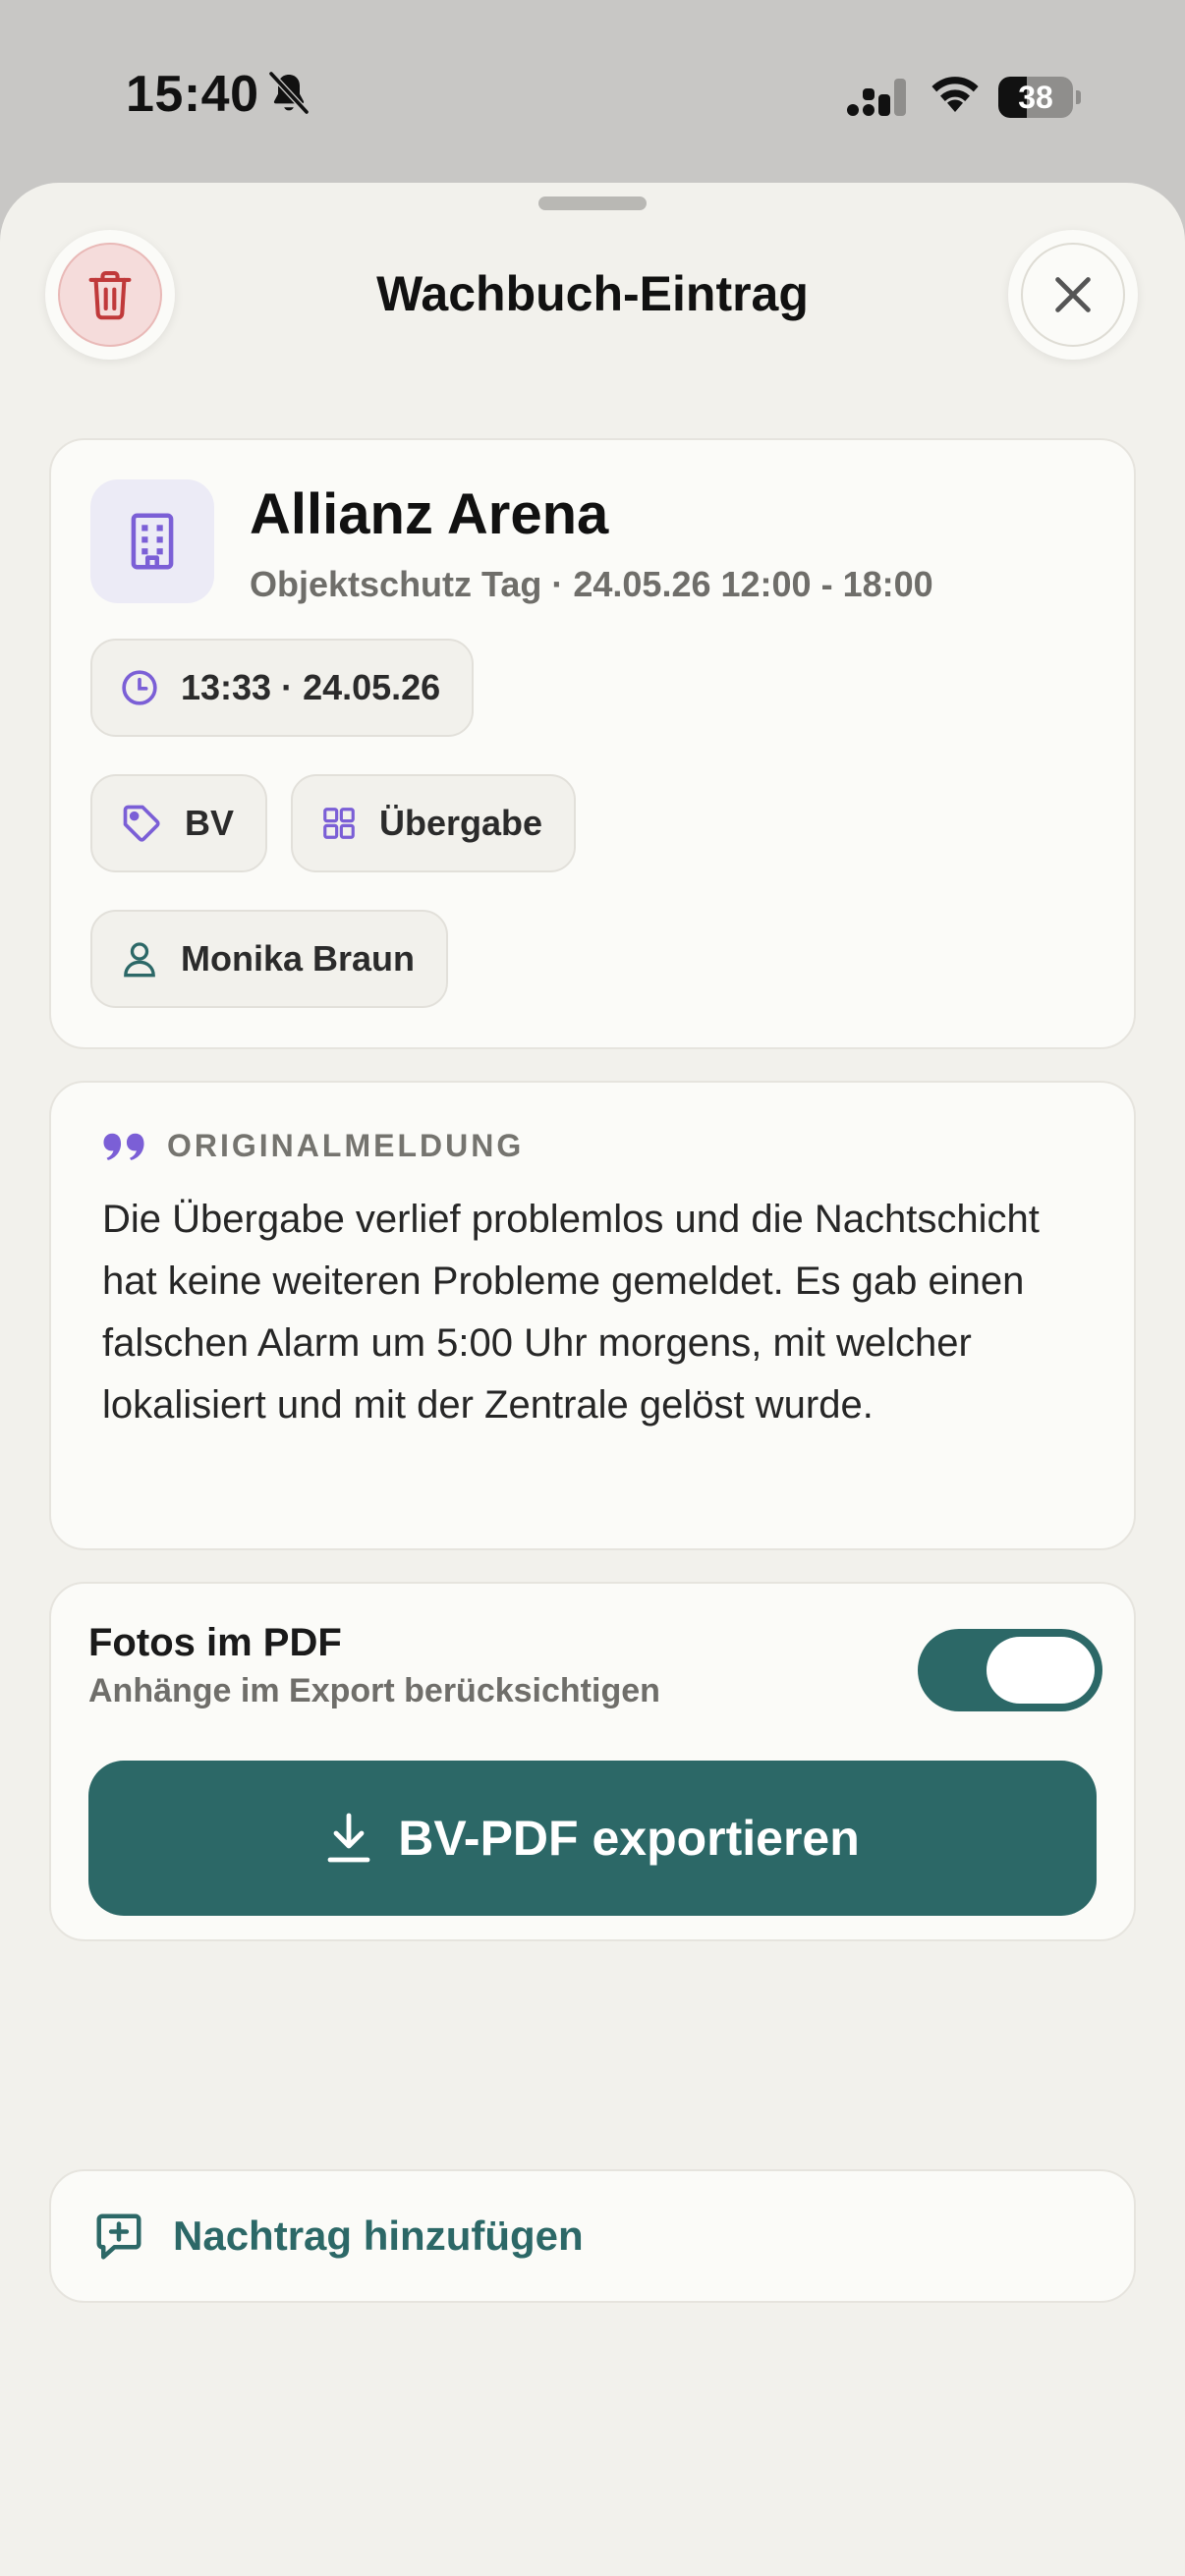  What do you see at coordinates (1041, 1670) in the screenshot?
I see `toggle-knob` at bounding box center [1041, 1670].